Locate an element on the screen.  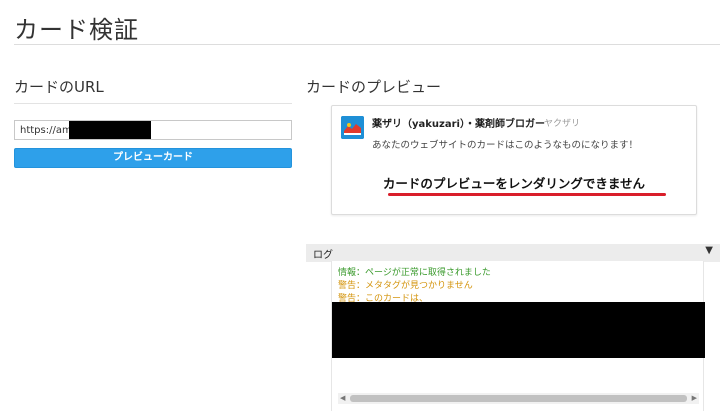
card-author: ヤクザリ is located at coordinates (562, 124).